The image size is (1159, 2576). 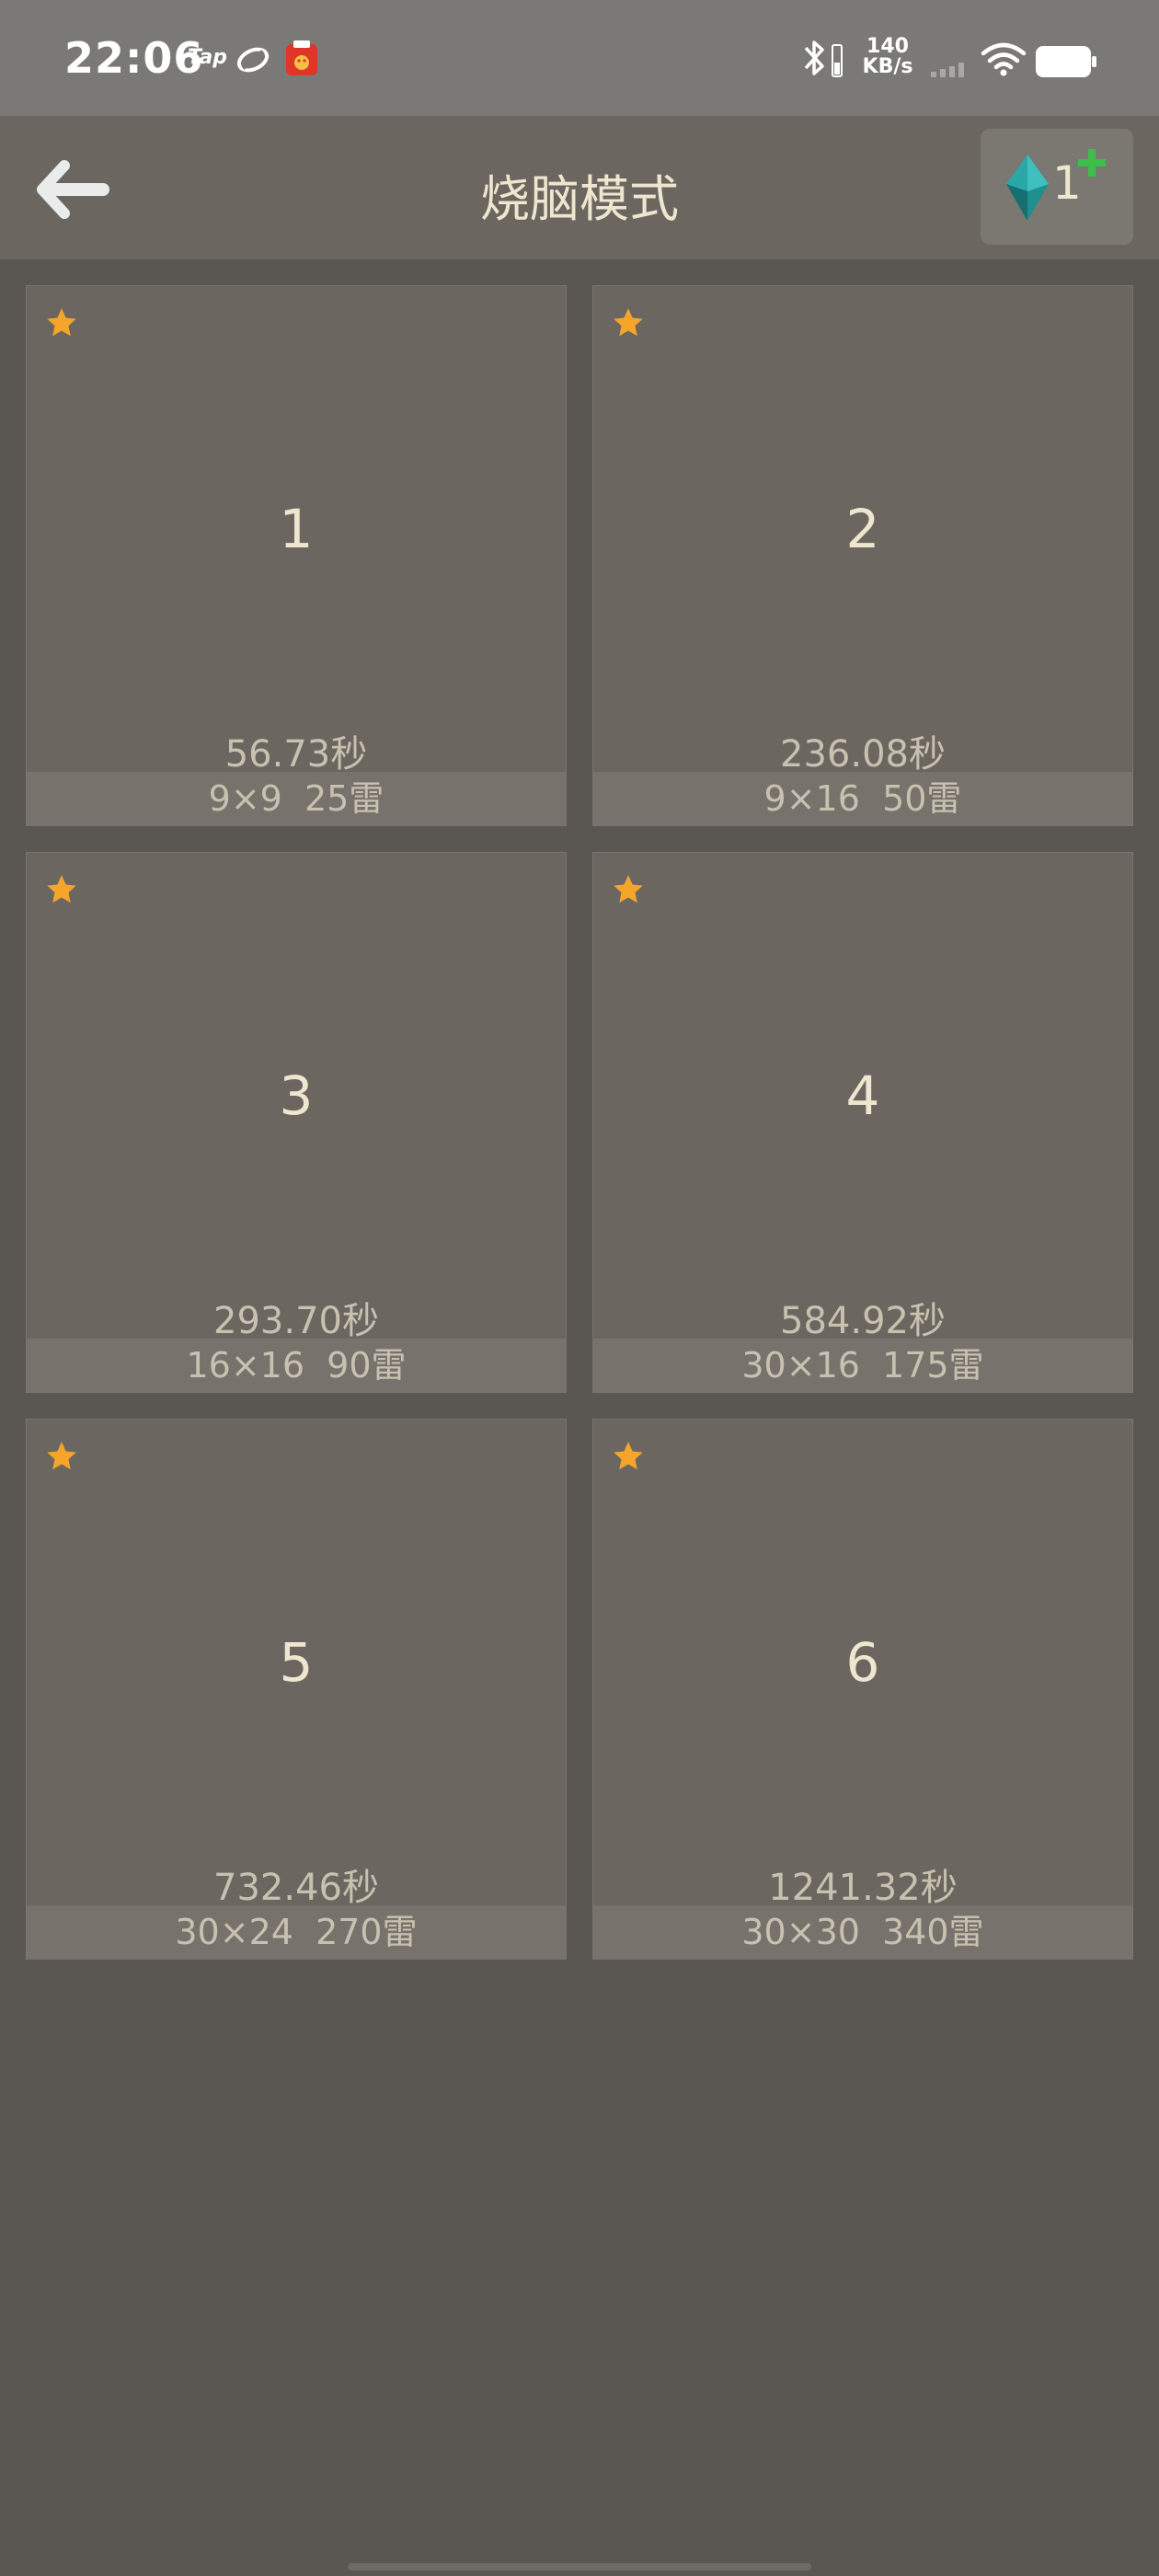 What do you see at coordinates (296, 754) in the screenshot?
I see `level-best-time: 56.73秒` at bounding box center [296, 754].